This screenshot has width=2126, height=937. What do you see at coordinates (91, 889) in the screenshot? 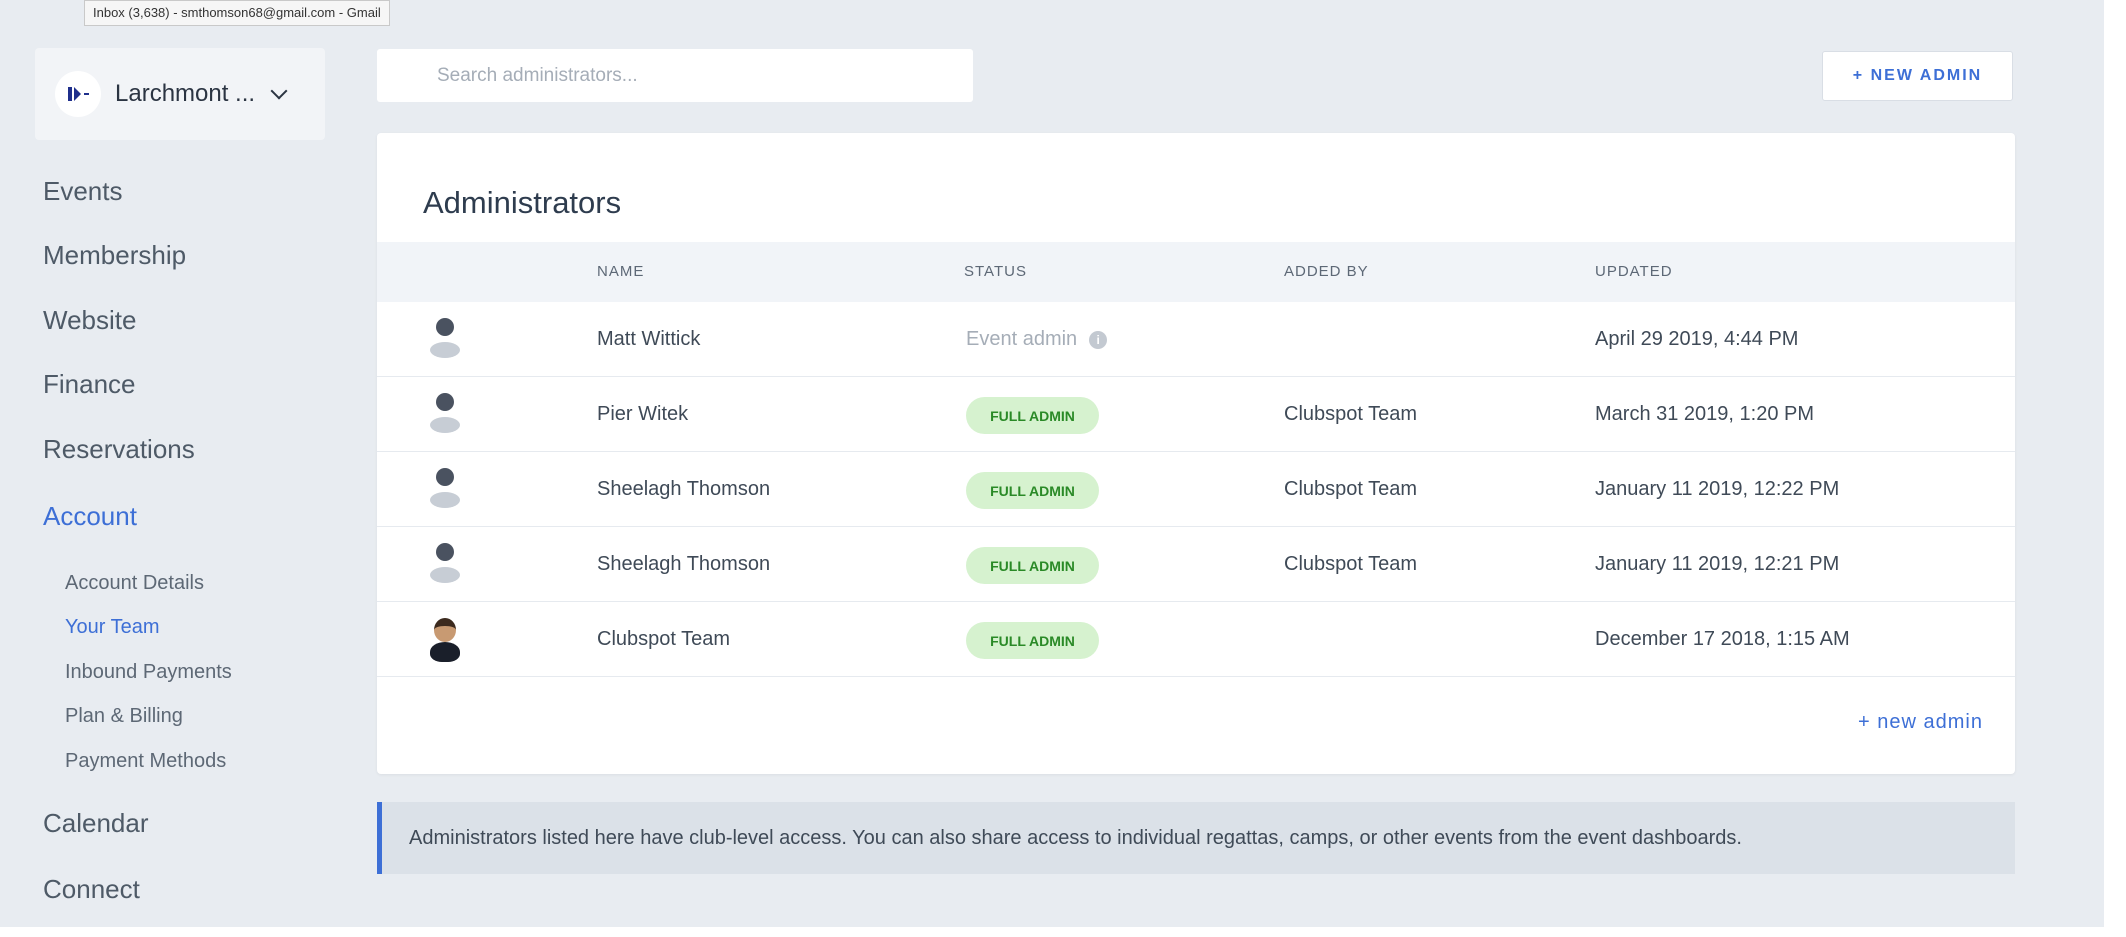
I see `sidebar-item-connect: Connect` at bounding box center [91, 889].